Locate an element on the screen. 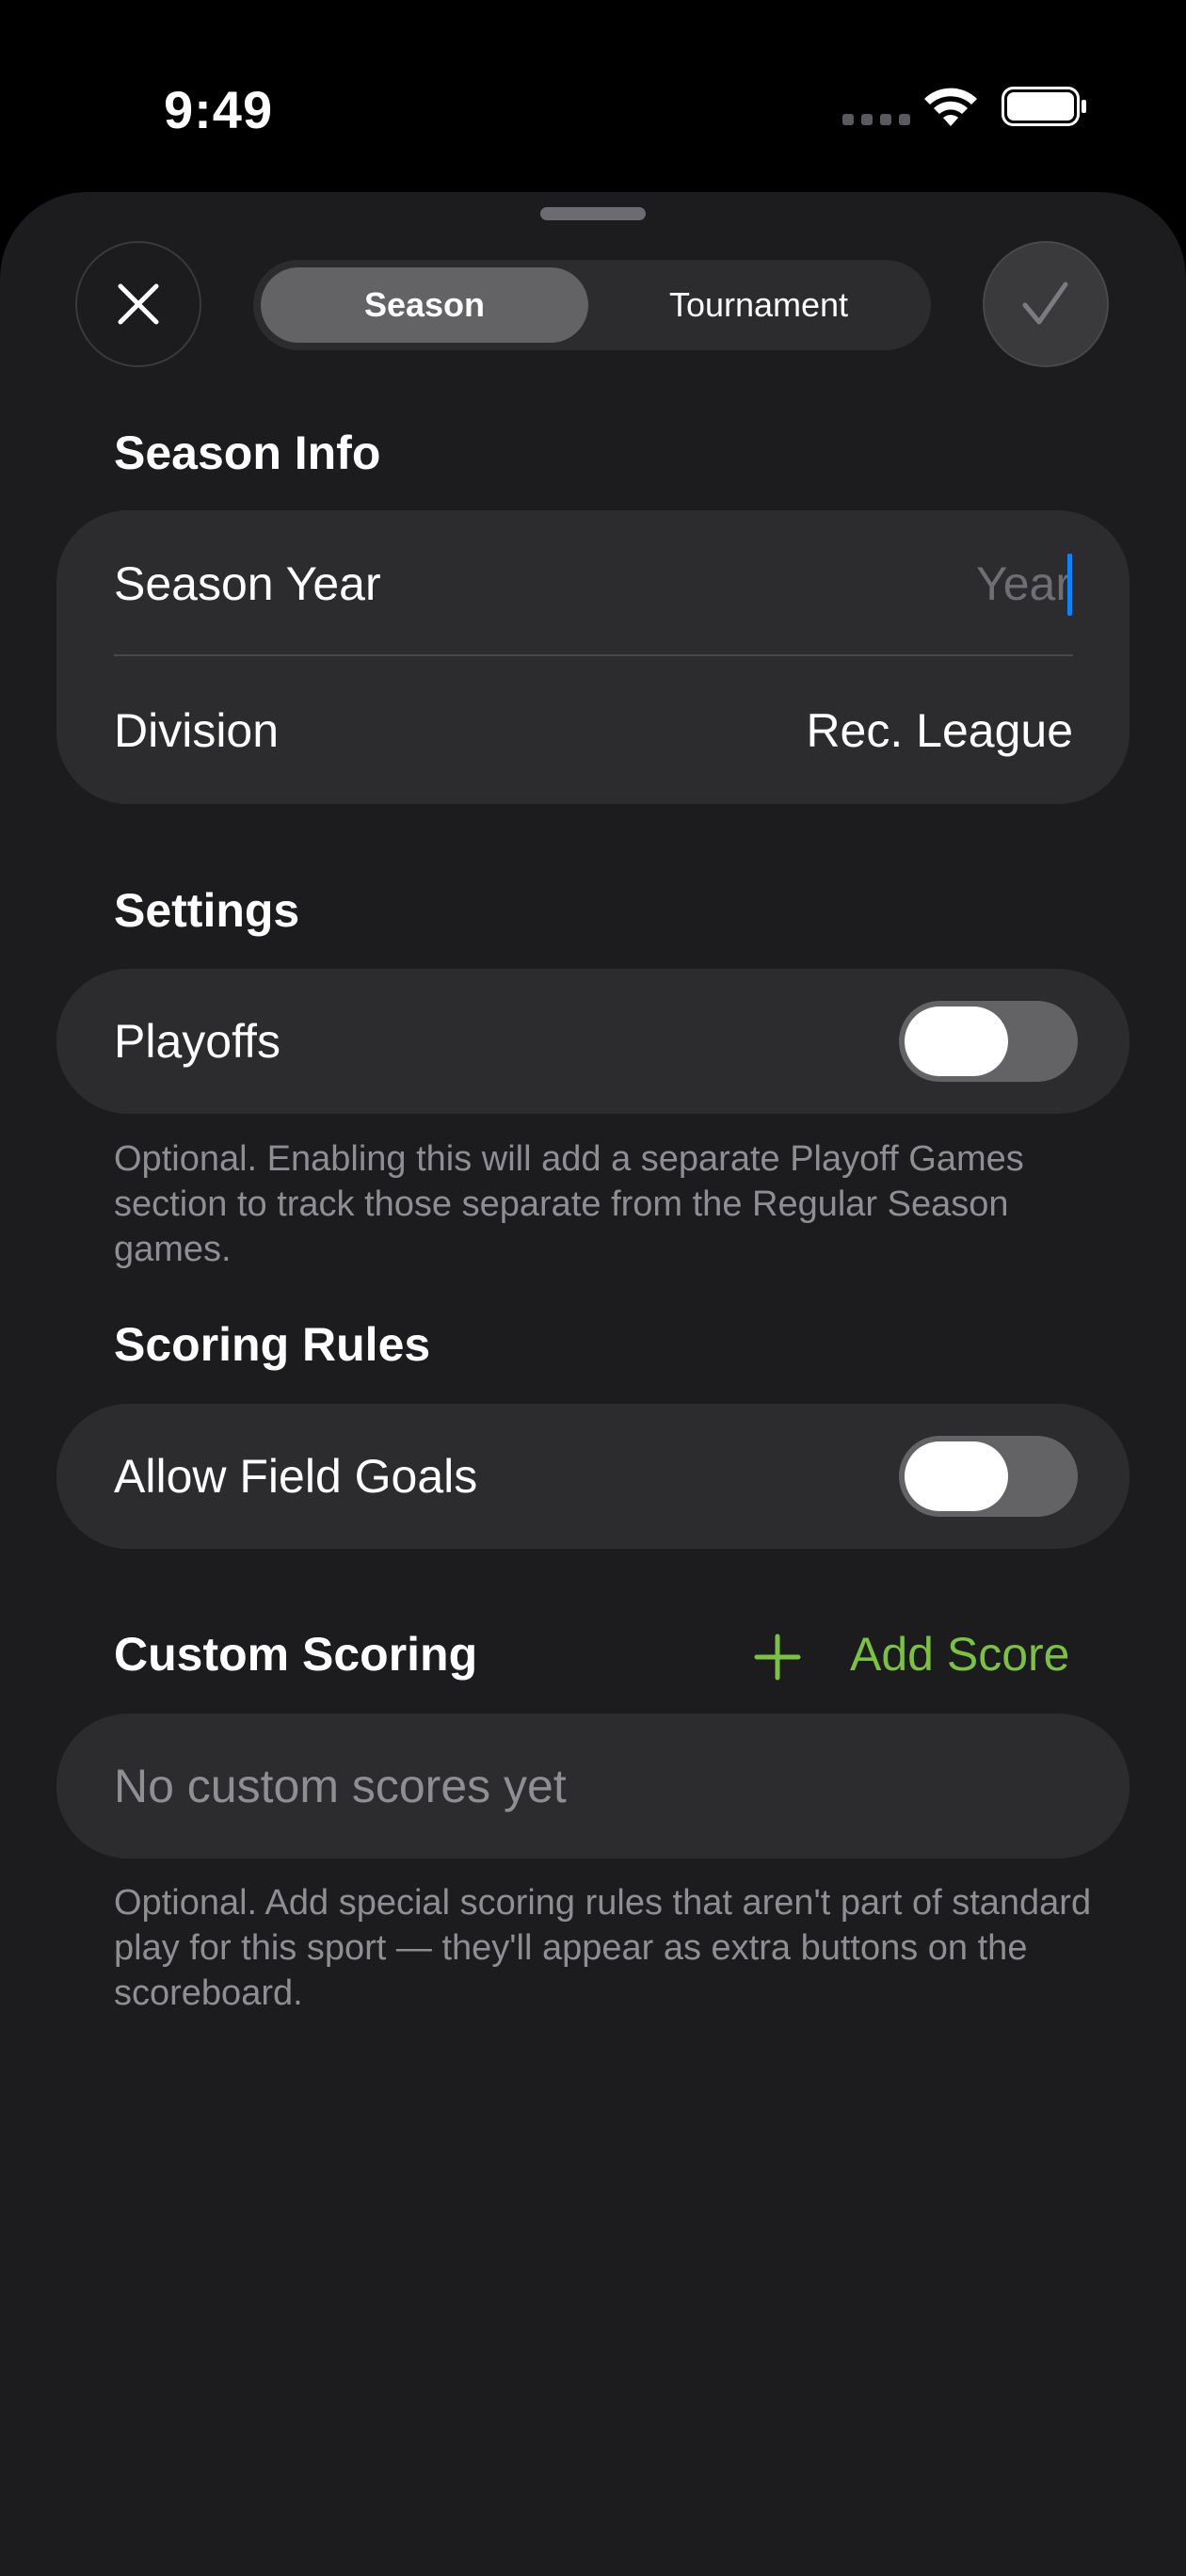 This screenshot has width=1186, height=2576. sheet-grabber is located at coordinates (593, 213).